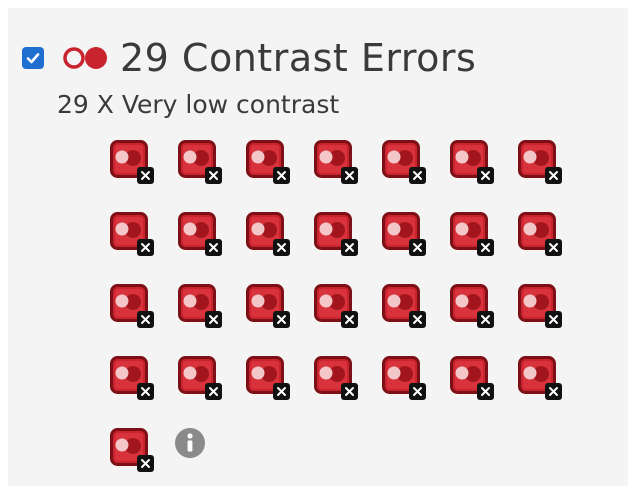 This screenshot has height=486, width=628. I want to click on contrast-errors-icon, so click(86, 58).